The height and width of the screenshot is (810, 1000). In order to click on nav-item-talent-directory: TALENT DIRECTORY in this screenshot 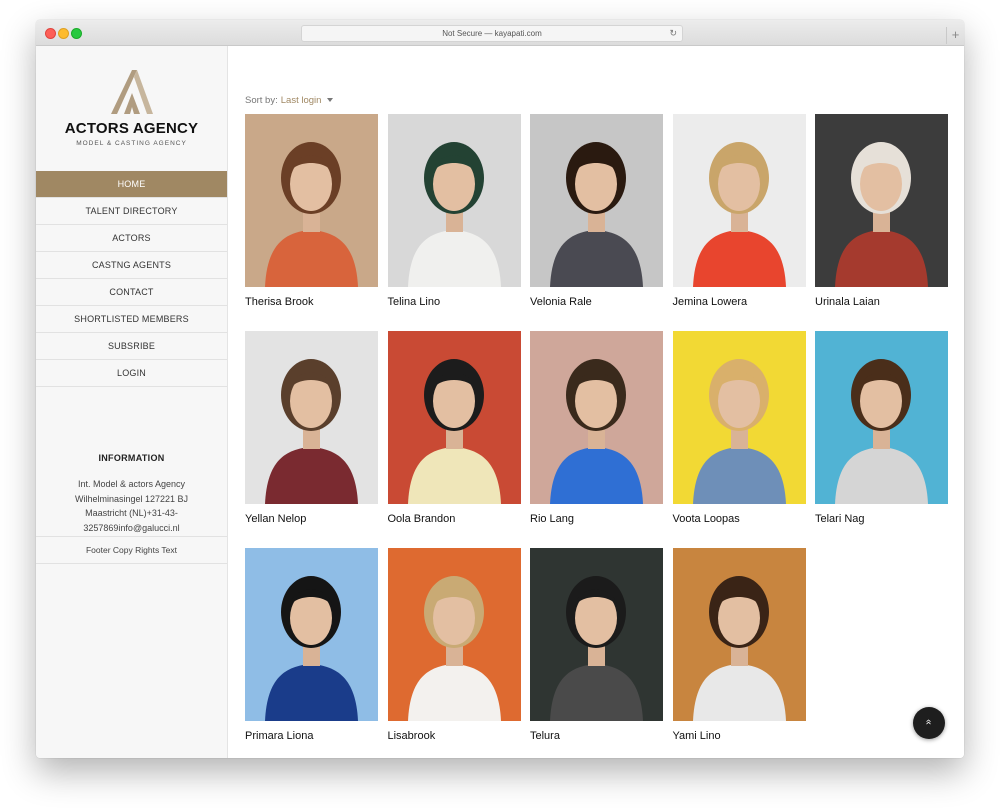, I will do `click(131, 211)`.